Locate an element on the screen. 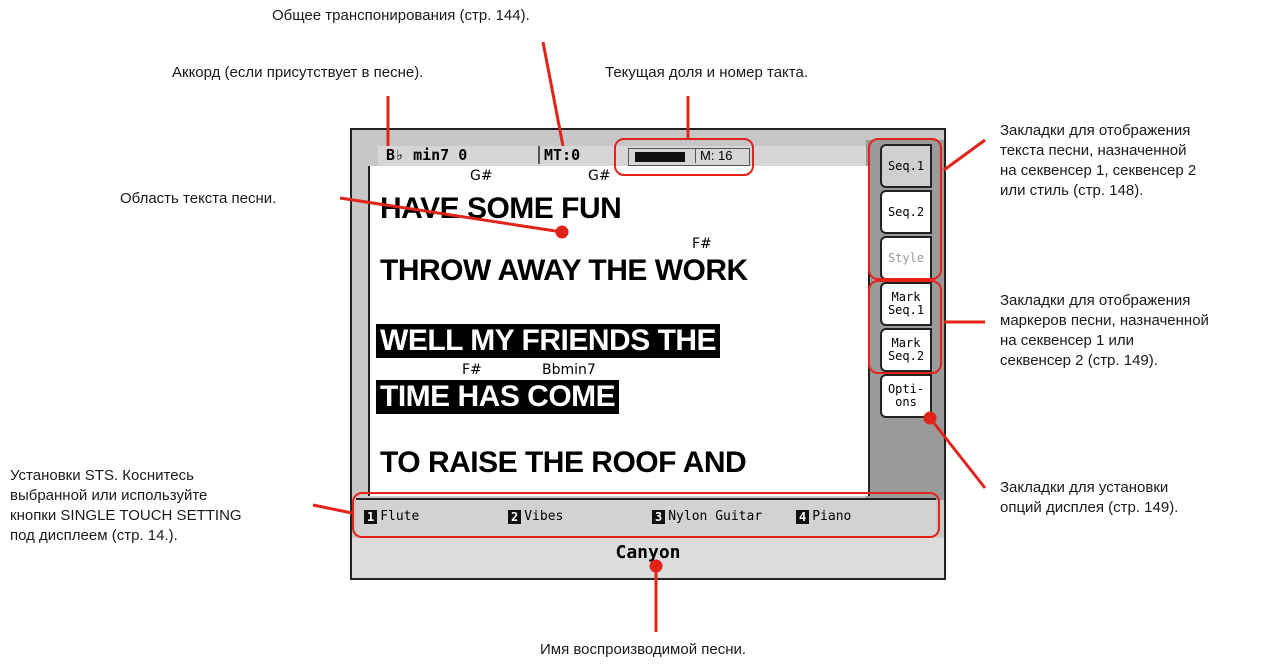 Image resolution: width=1280 pixels, height=664 pixels. lyric-line: TO RAISE THE ROOF AND is located at coordinates (563, 462).